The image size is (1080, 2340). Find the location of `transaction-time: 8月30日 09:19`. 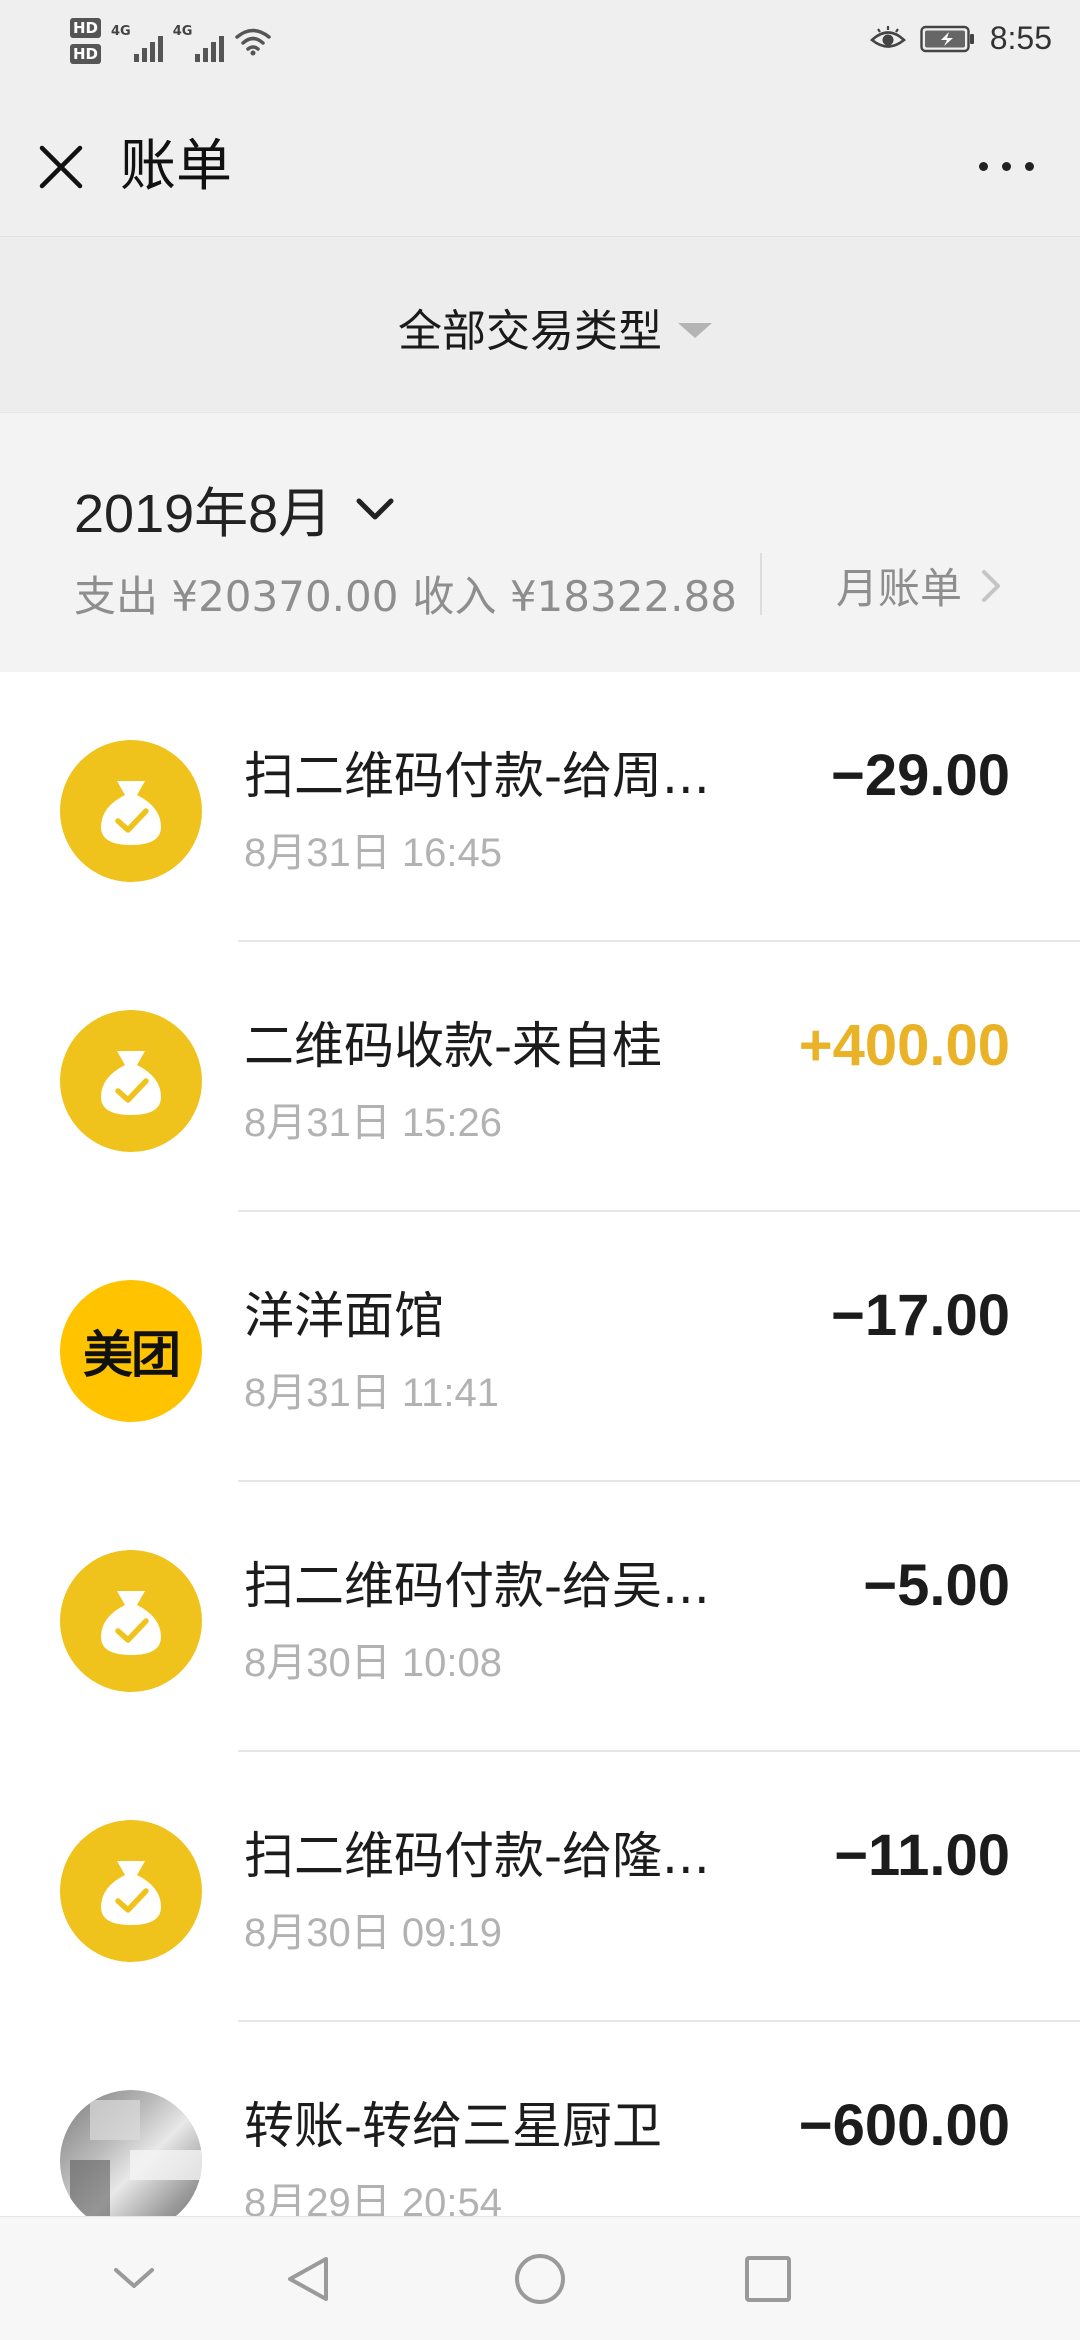

transaction-time: 8月30日 09:19 is located at coordinates (373, 1933).